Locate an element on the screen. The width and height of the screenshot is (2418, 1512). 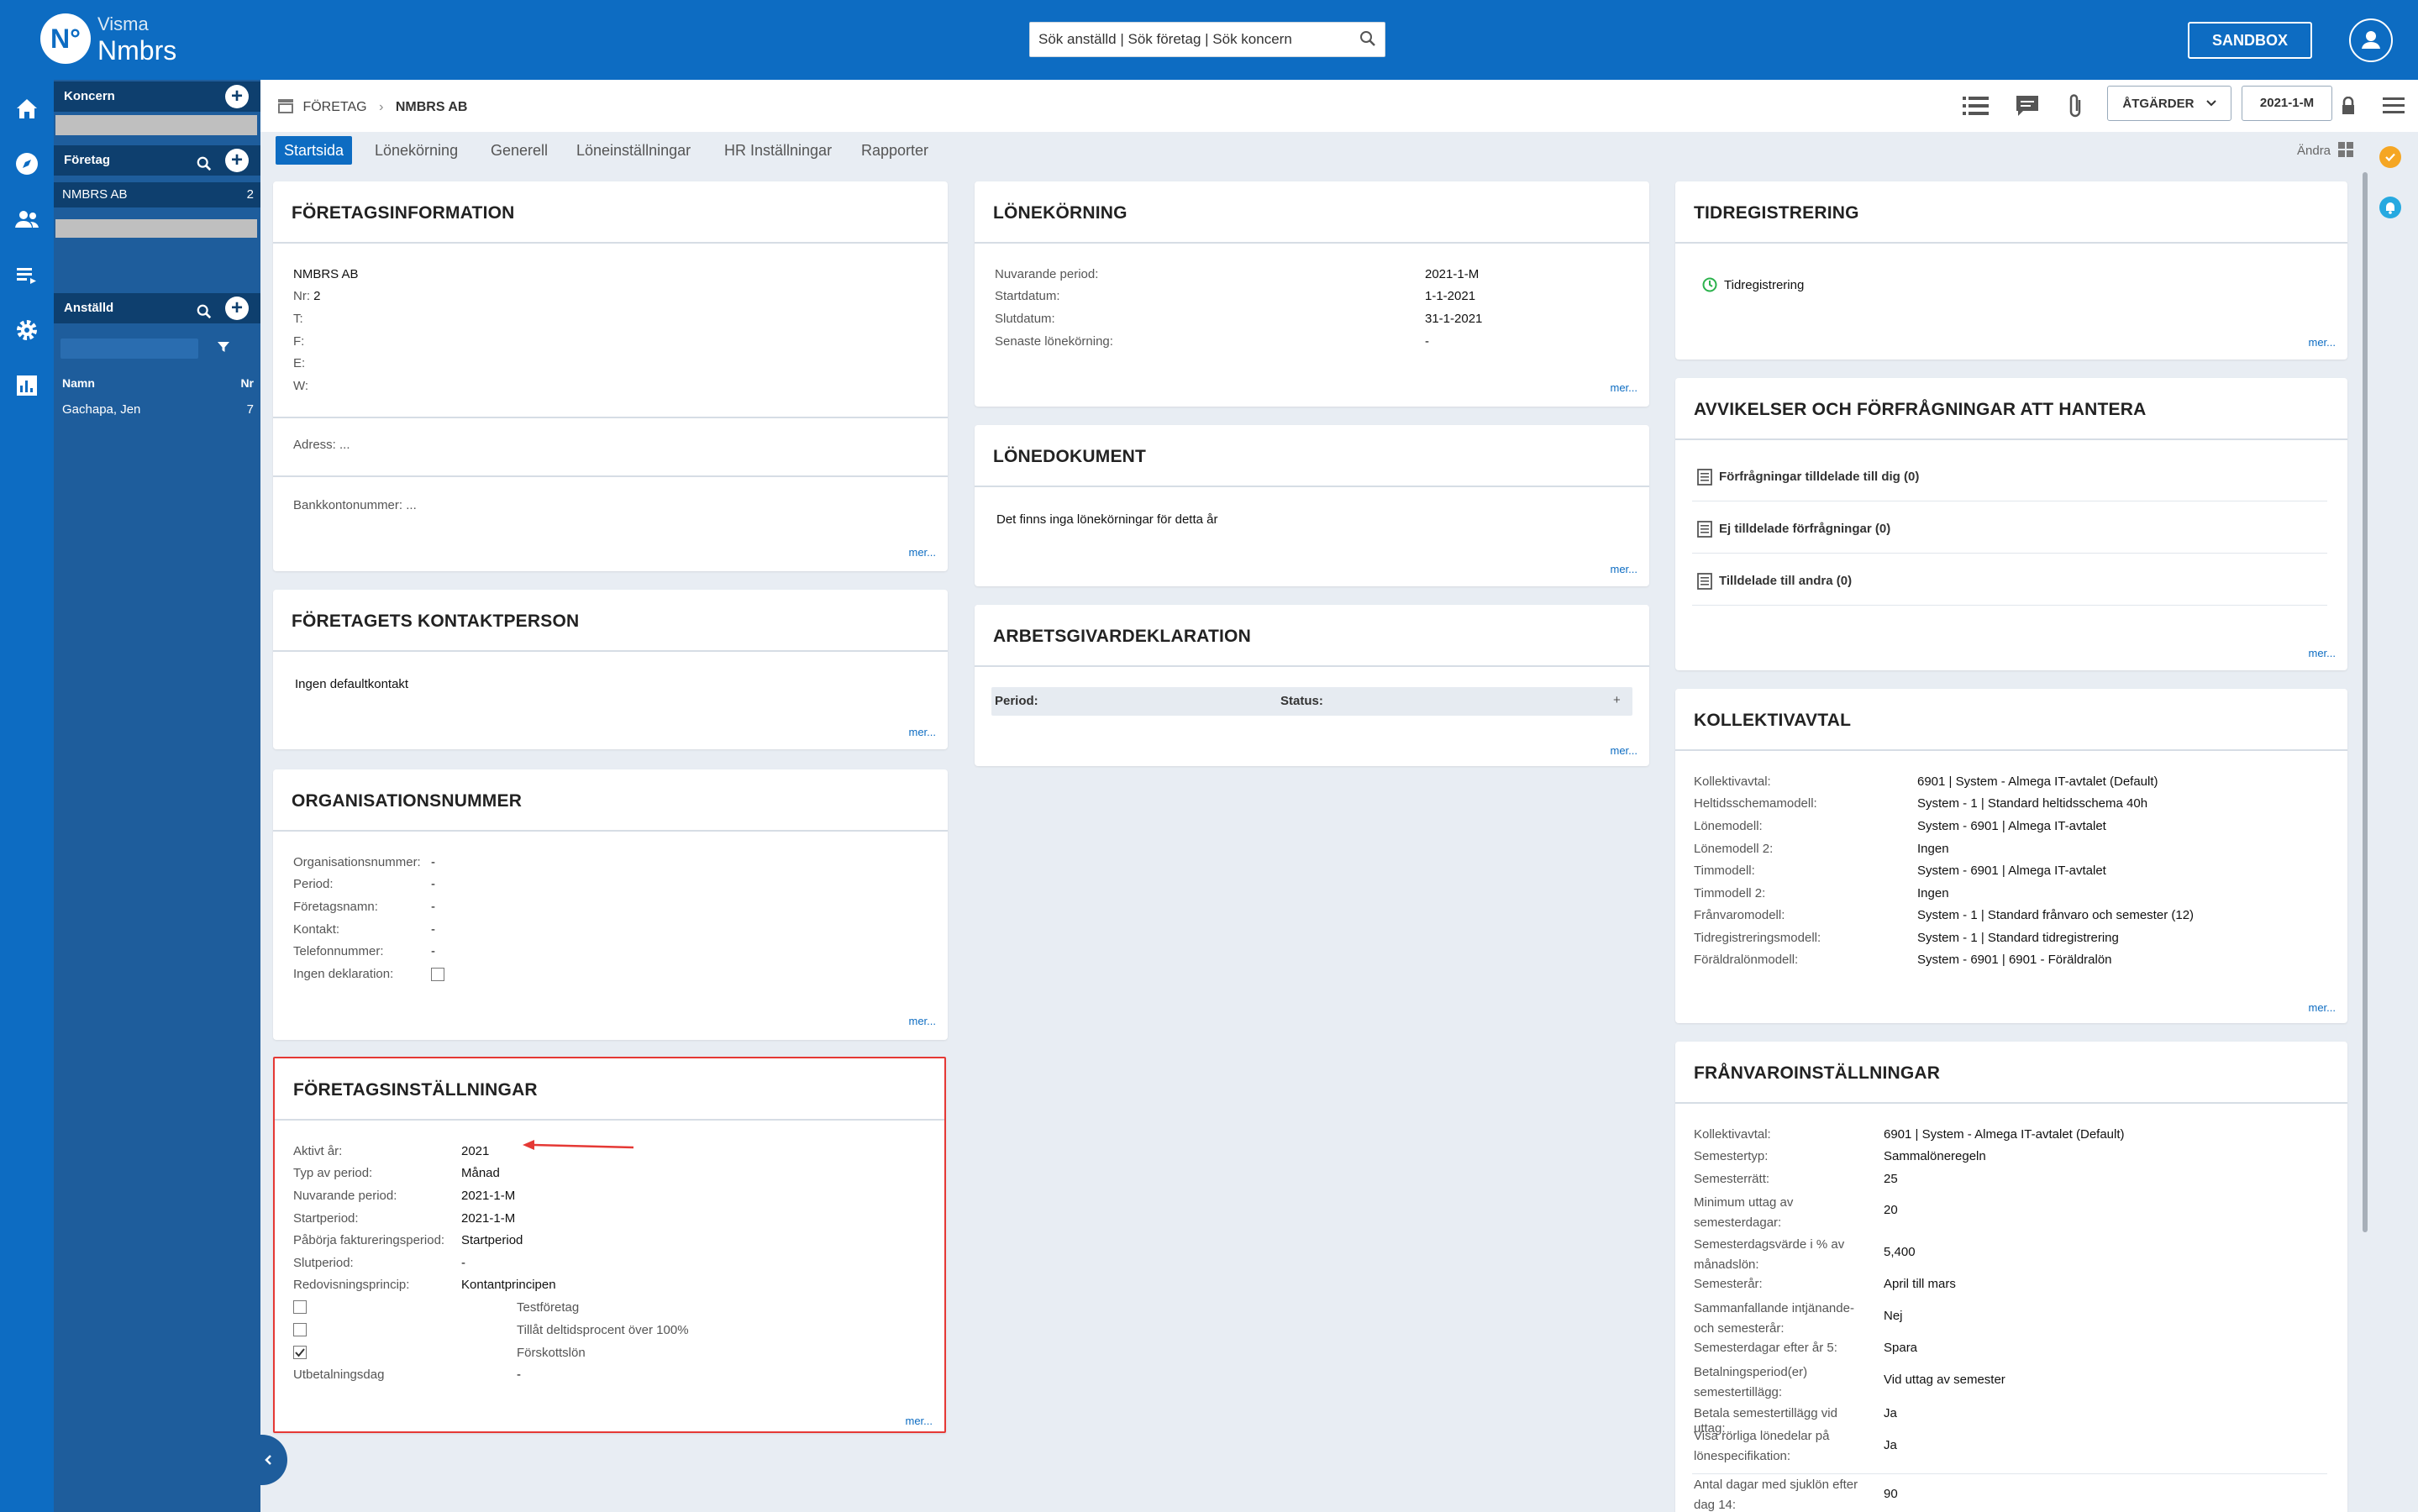
no-default-contact-text: Ingen defaultkontakt is located at coordinates (352, 684).